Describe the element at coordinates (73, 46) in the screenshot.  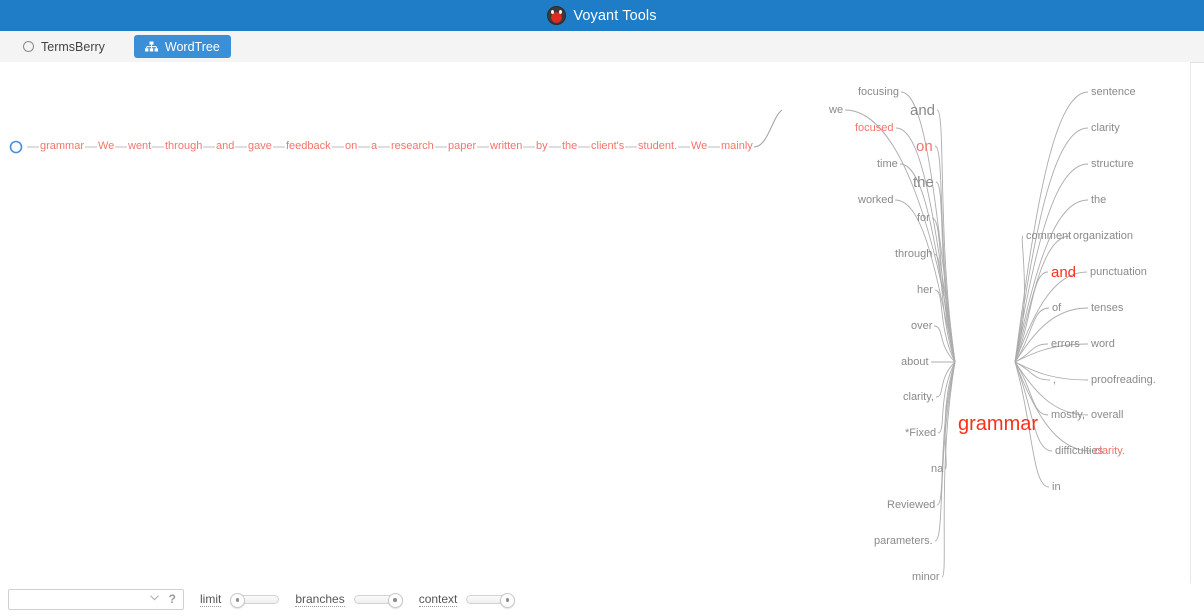
I see `tab-termsberry-label: TermsBerry` at that location.